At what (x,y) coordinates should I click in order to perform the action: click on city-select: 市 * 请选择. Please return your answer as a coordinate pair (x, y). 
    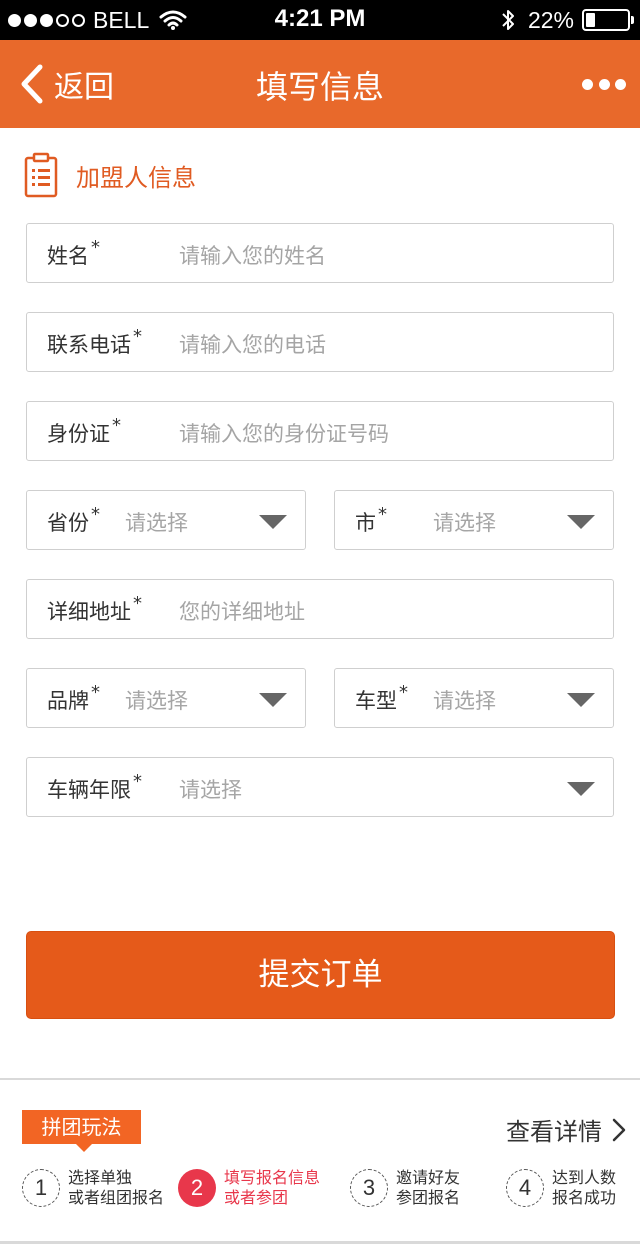
    Looking at the image, I should click on (474, 520).